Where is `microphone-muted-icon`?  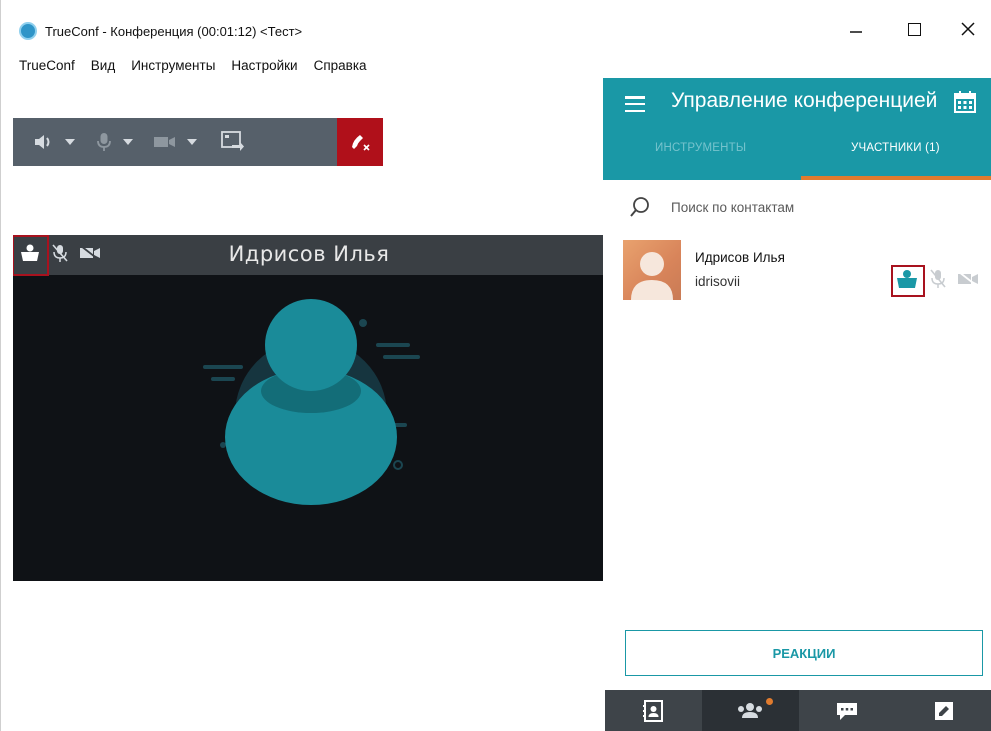 microphone-muted-icon is located at coordinates (938, 278).